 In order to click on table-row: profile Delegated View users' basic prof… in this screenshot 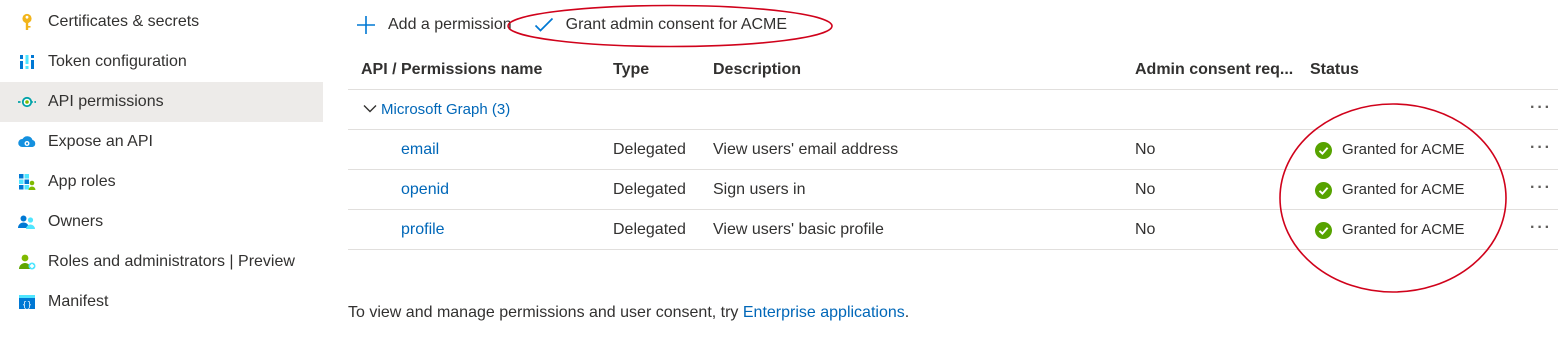, I will do `click(953, 230)`.